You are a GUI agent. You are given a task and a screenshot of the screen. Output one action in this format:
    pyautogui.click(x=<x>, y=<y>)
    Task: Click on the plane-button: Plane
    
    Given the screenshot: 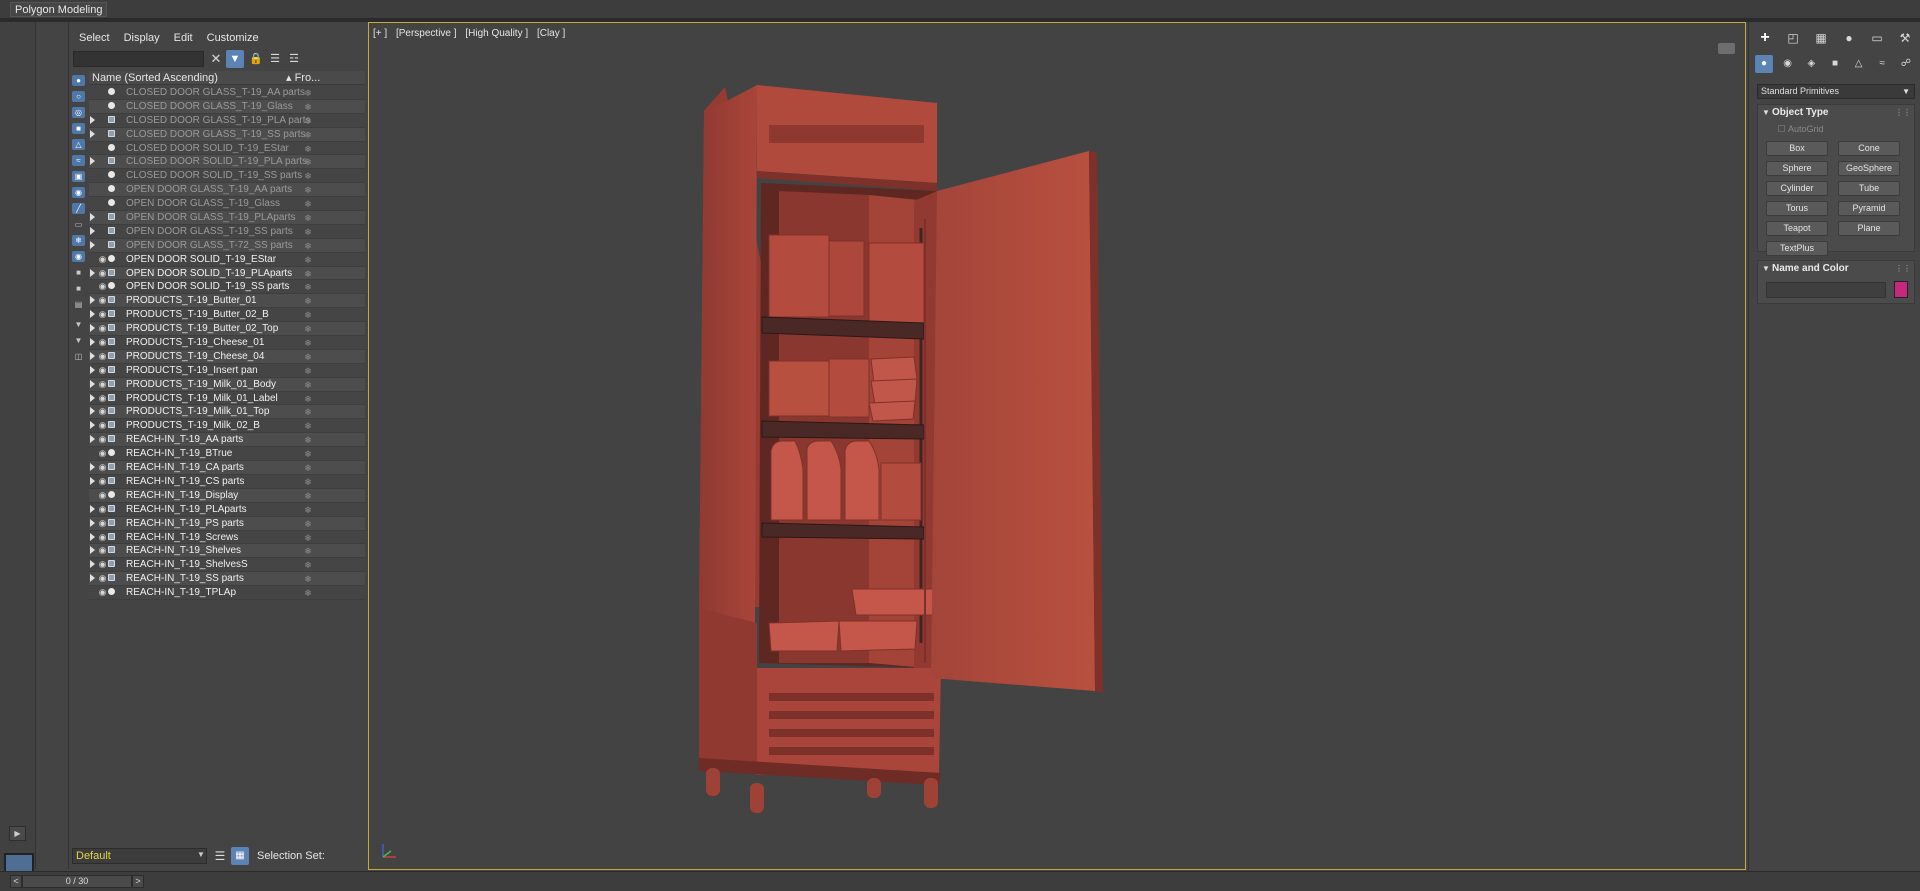 What is the action you would take?
    pyautogui.click(x=1869, y=228)
    